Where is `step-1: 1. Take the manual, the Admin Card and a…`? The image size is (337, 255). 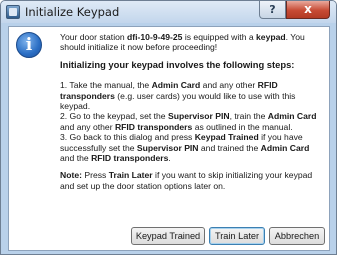
step-1: 1. Take the manual, the Admin Card and a… is located at coordinates (193, 95).